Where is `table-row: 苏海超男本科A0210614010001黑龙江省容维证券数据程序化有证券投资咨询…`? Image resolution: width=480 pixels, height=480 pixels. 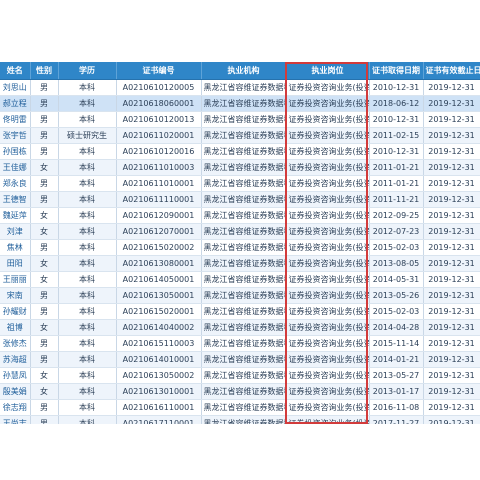
table-row: 苏海超男本科A0210614010001黑龙江省容维证券数据程序化有证券投资咨询… is located at coordinates (240, 359).